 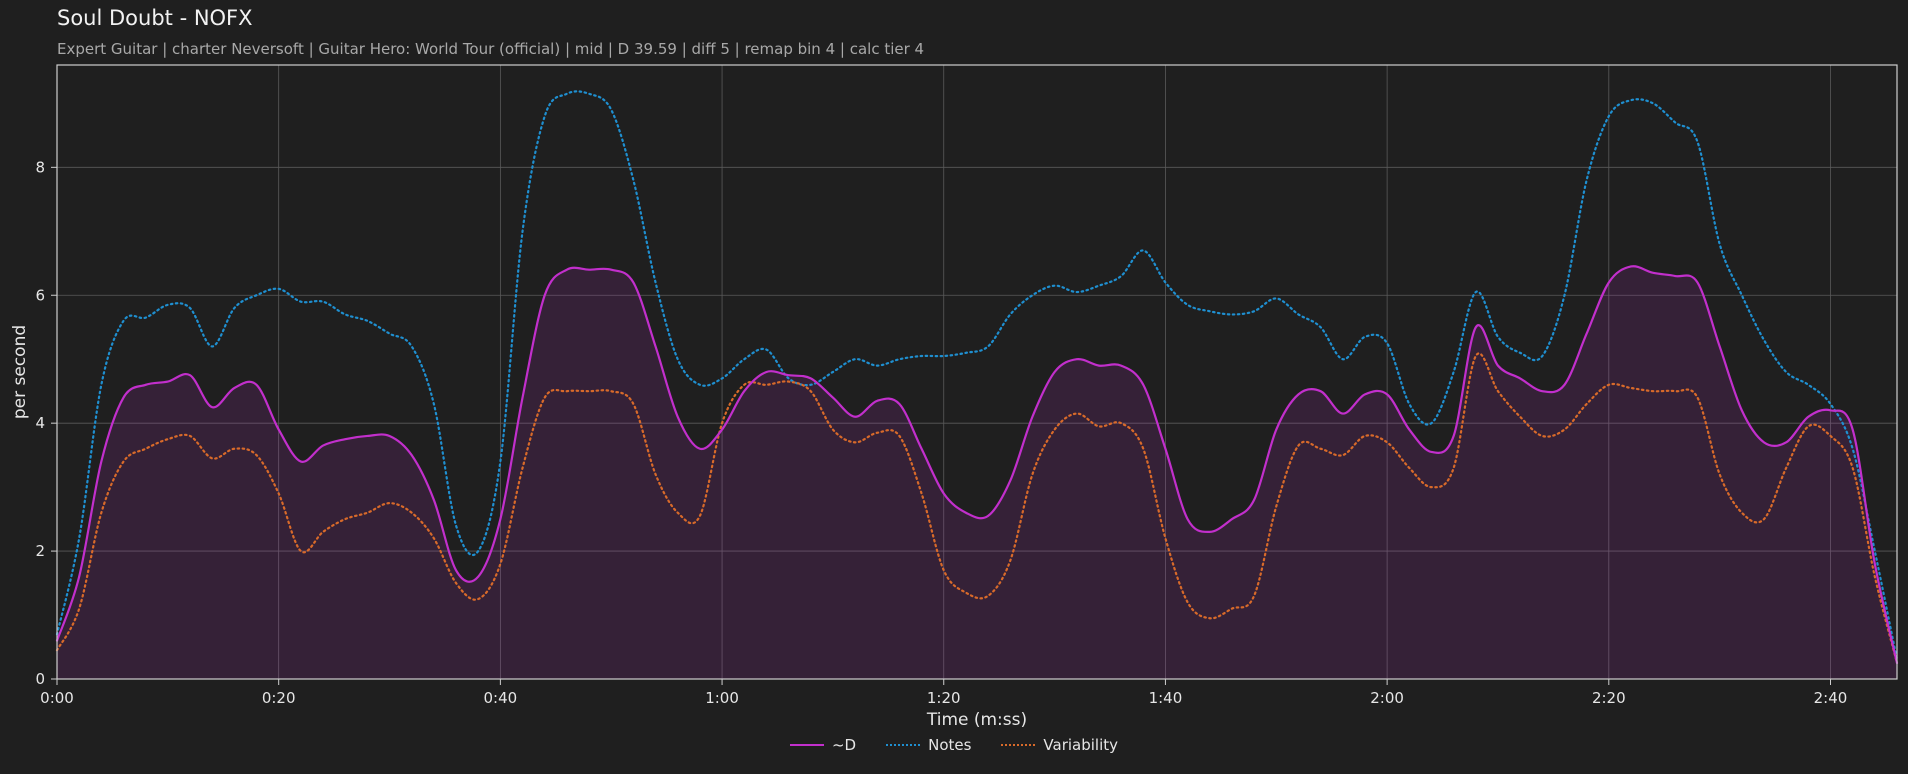 I want to click on x-tick-label: 2:20, so click(x=1609, y=698).